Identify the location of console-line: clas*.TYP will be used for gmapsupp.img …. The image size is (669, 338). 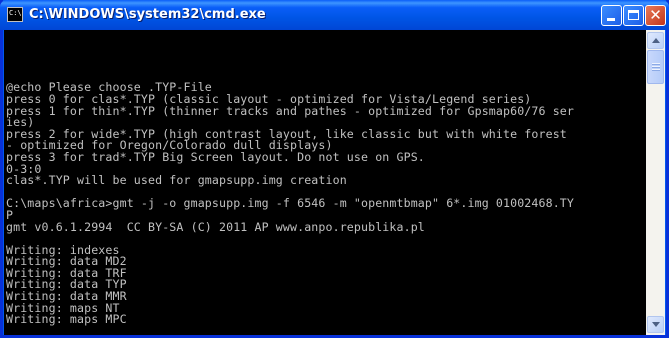
(176, 180).